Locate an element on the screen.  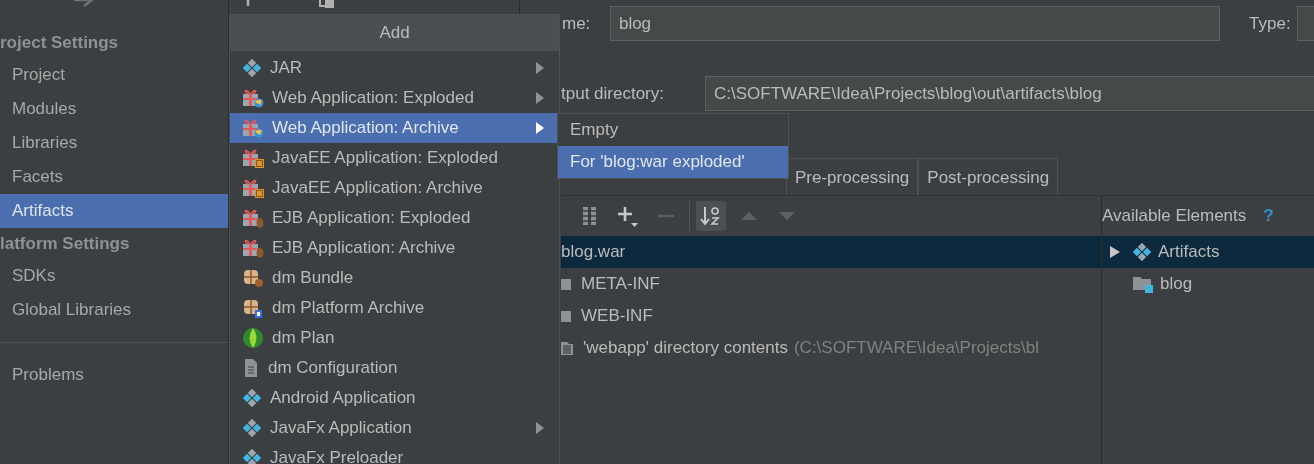
tree-row: WEB-INF is located at coordinates (831, 316).